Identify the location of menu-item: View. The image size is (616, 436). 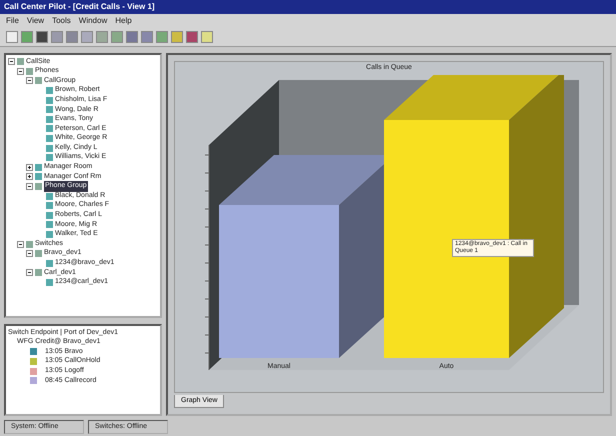
(35, 20).